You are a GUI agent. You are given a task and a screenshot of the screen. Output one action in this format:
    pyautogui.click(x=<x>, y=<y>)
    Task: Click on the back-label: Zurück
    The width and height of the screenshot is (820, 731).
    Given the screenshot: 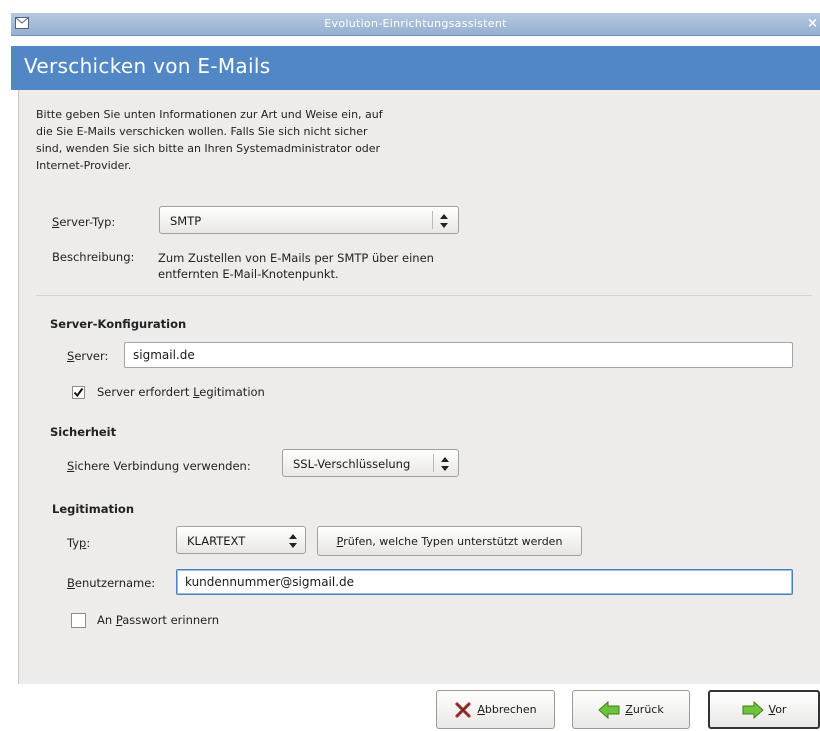 What is the action you would take?
    pyautogui.click(x=644, y=709)
    